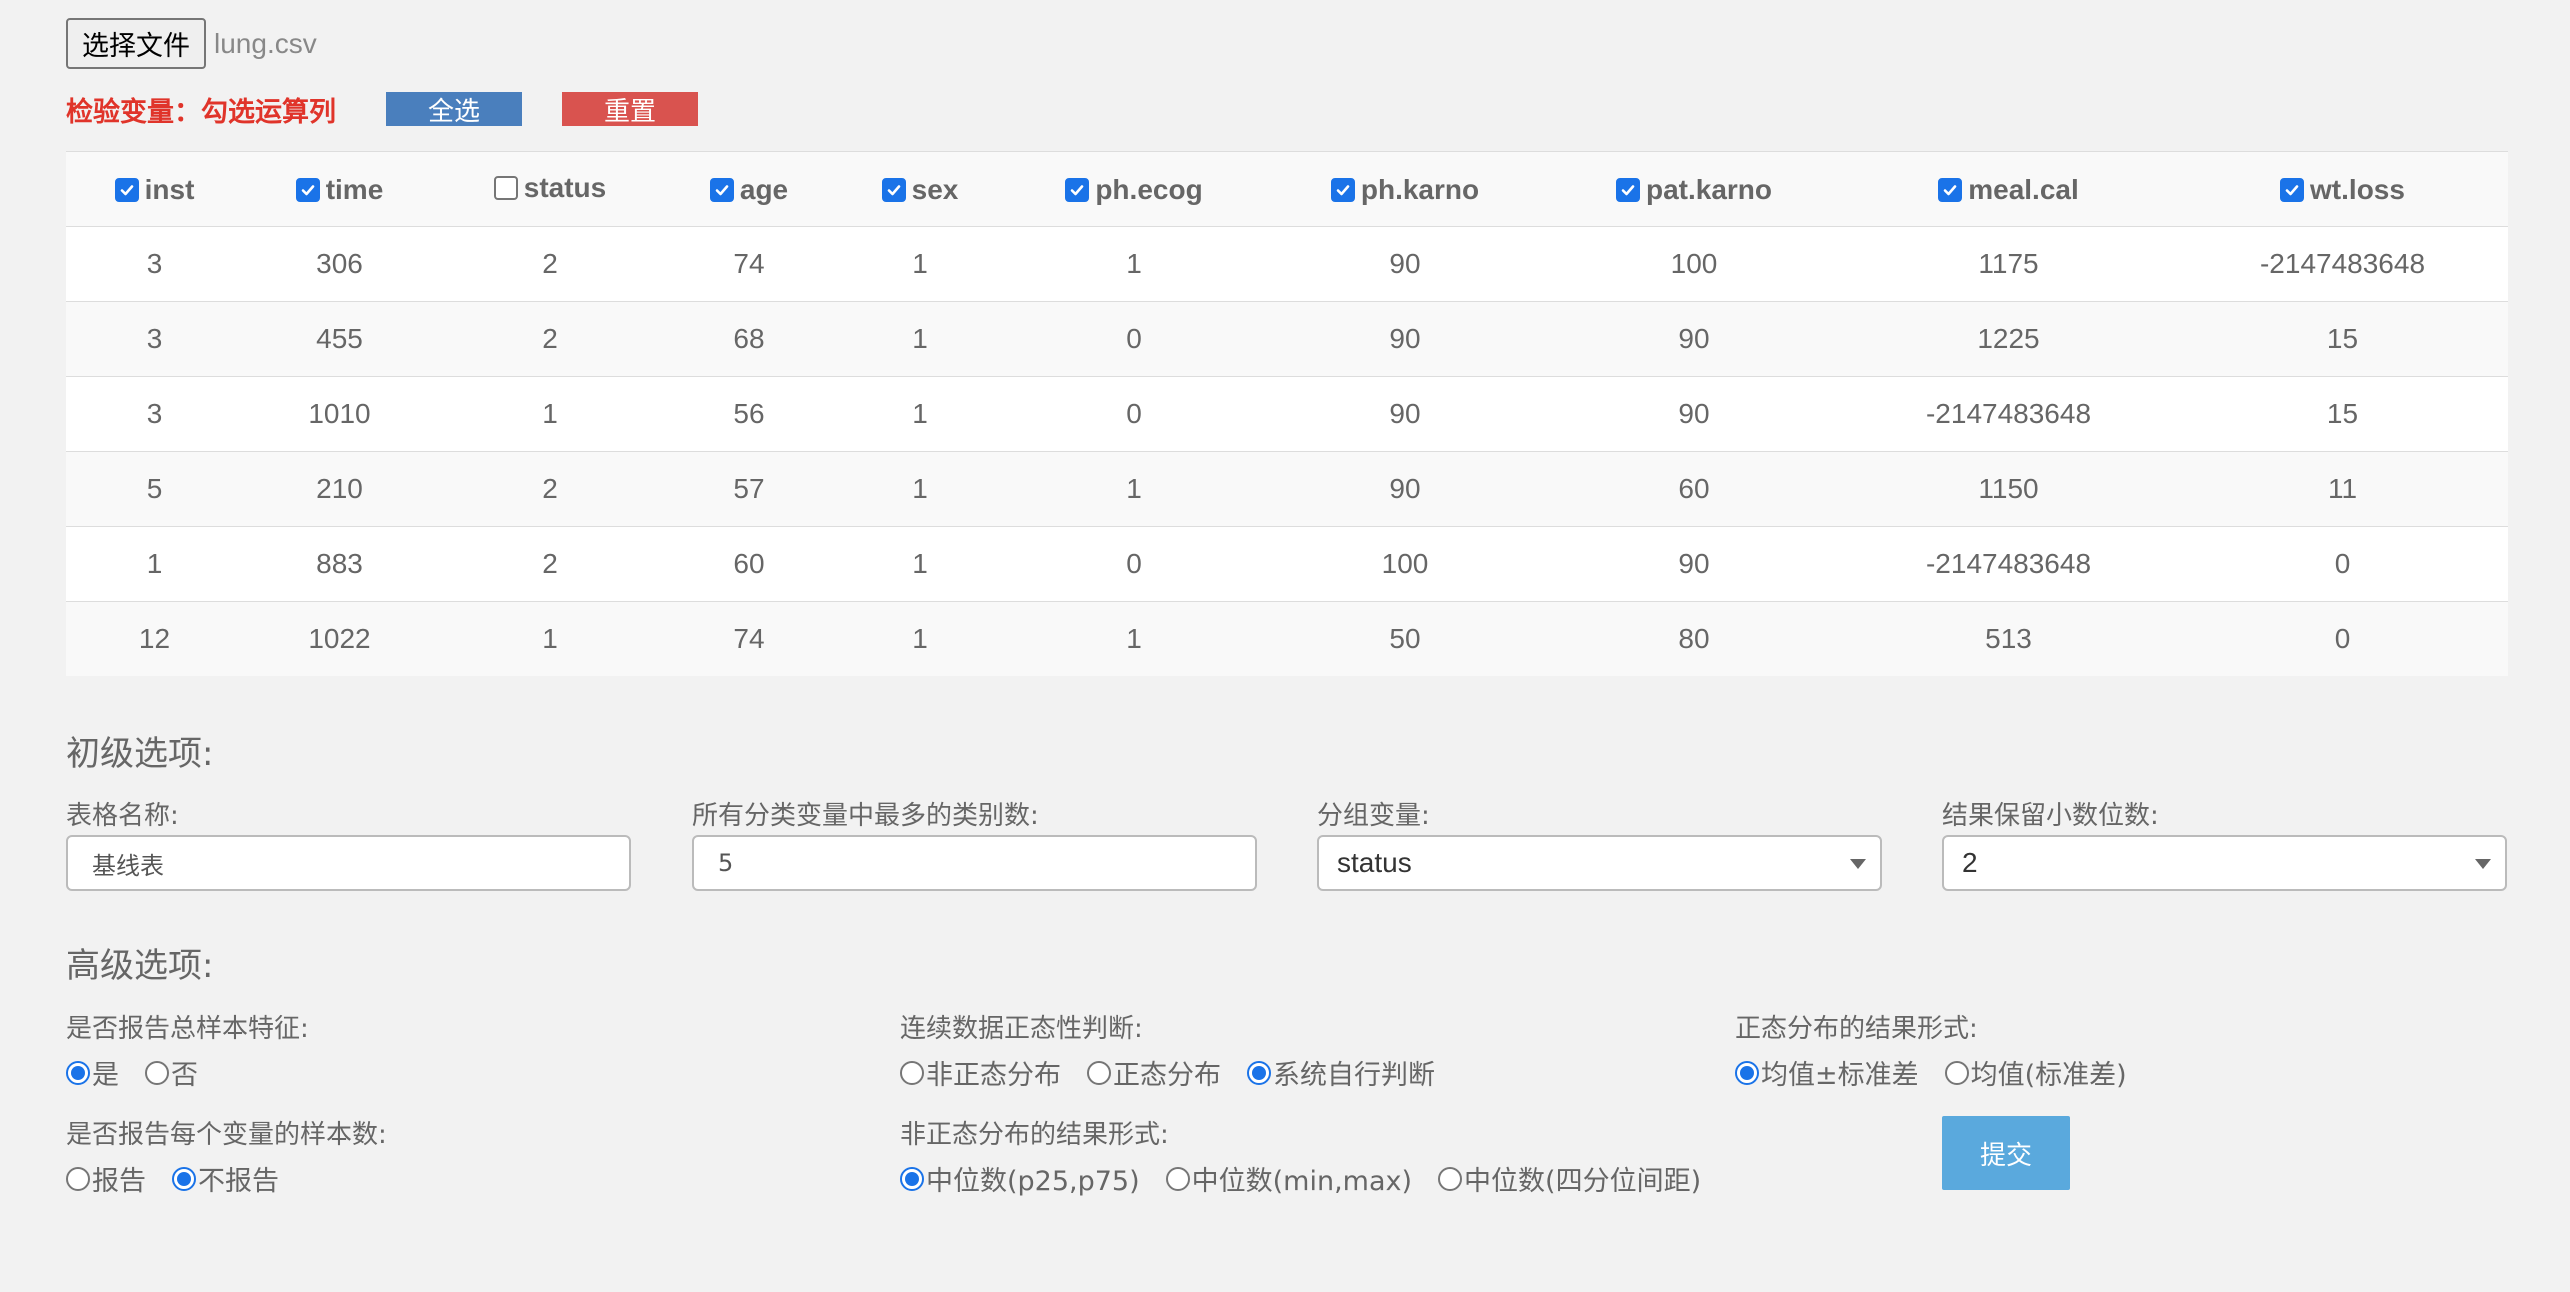  What do you see at coordinates (865, 816) in the screenshot?
I see `max-categories-label: 所有分类变量中最多的类别数:` at bounding box center [865, 816].